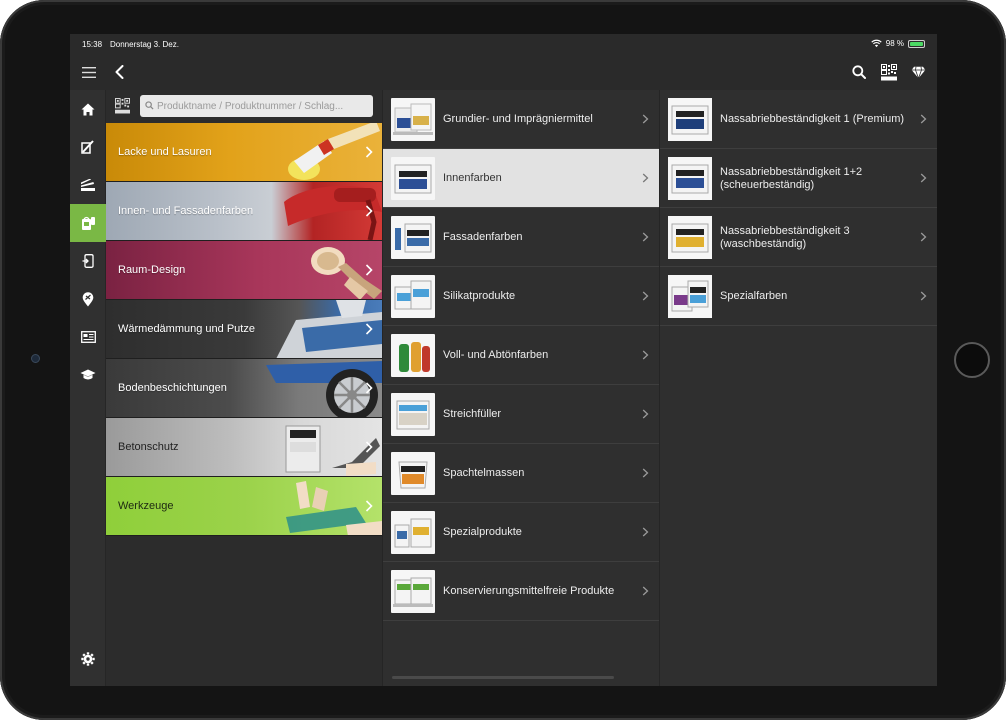 The width and height of the screenshot is (1006, 720). Describe the element at coordinates (165, 152) in the screenshot. I see `category-label: Lacke und Lasuren` at that location.